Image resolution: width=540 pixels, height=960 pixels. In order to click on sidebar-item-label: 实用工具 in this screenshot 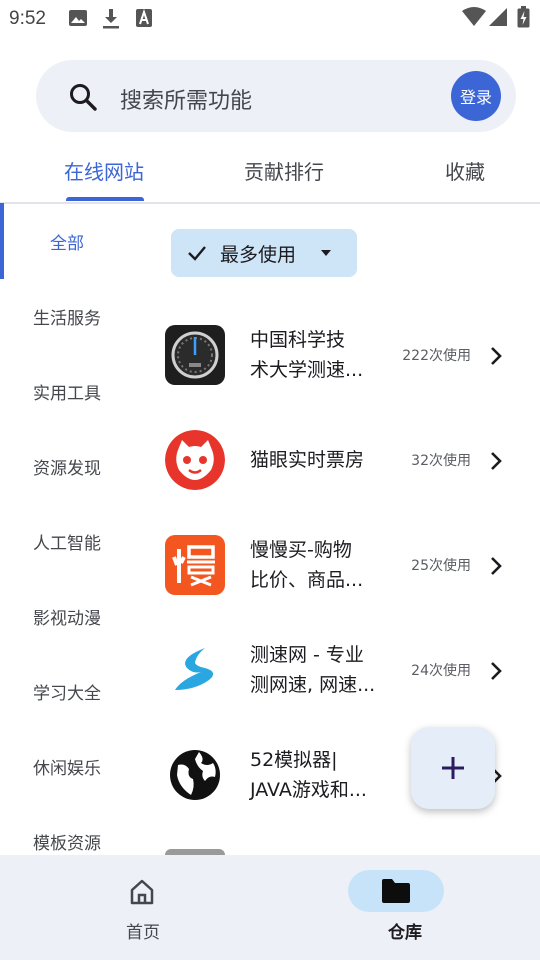, I will do `click(67, 394)`.